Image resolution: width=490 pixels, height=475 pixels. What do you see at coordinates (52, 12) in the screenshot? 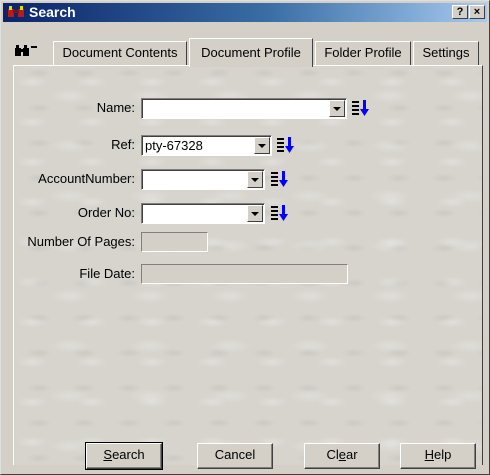
I see `window-title: Search` at bounding box center [52, 12].